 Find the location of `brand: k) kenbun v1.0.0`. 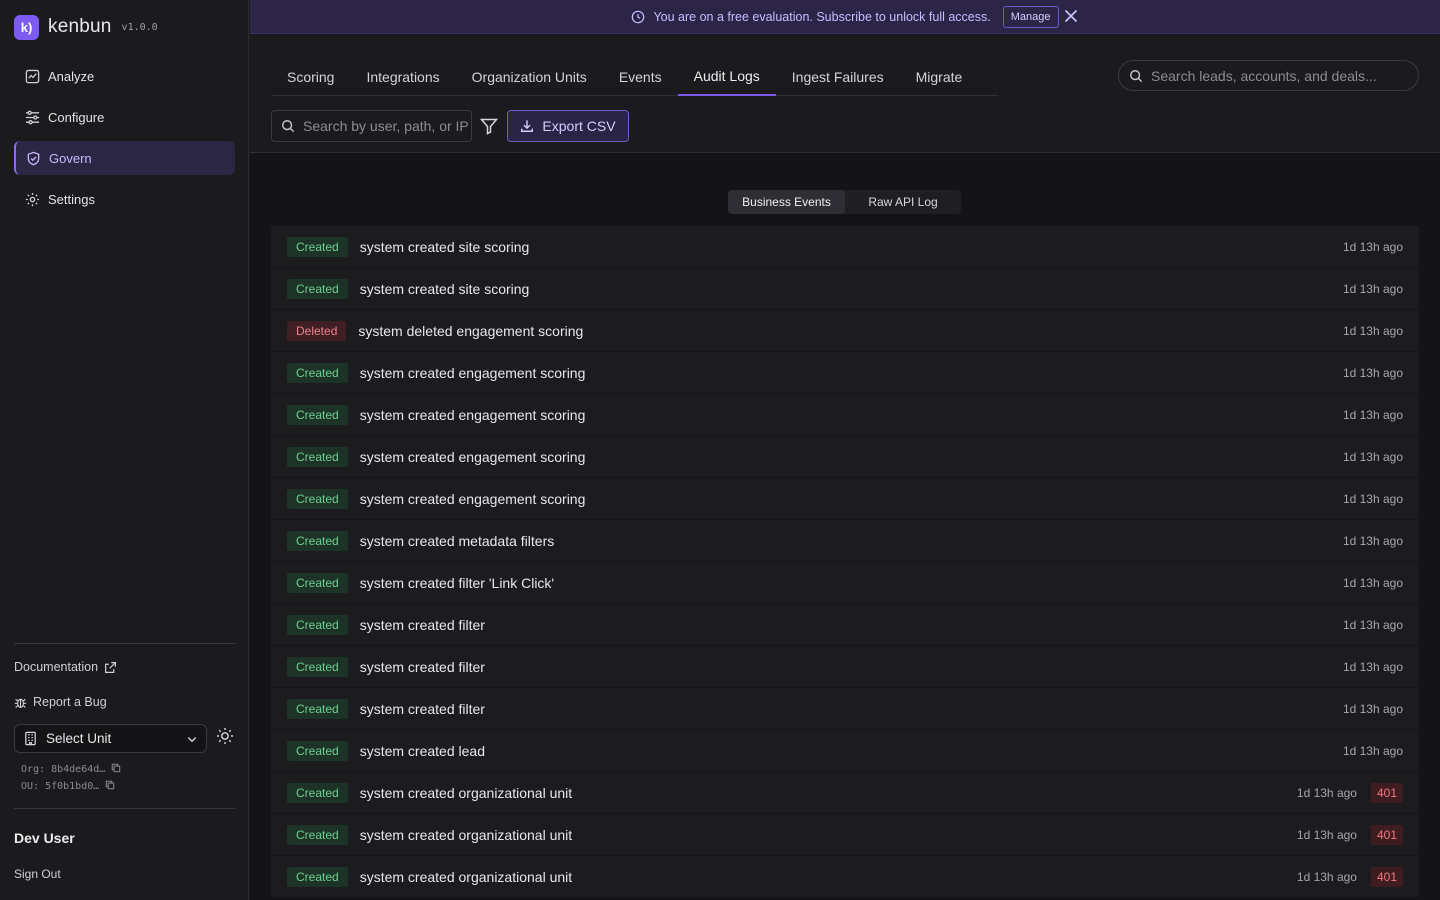

brand: k) kenbun v1.0.0 is located at coordinates (86, 27).